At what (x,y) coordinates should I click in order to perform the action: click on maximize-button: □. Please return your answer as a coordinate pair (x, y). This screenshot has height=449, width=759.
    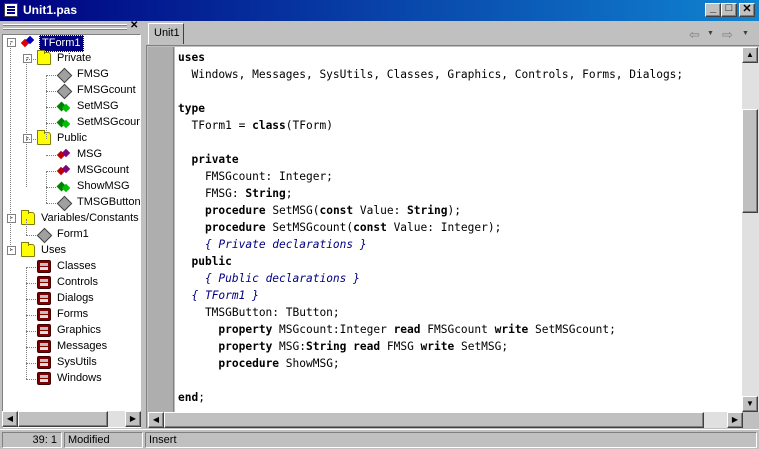
    Looking at the image, I should click on (729, 9).